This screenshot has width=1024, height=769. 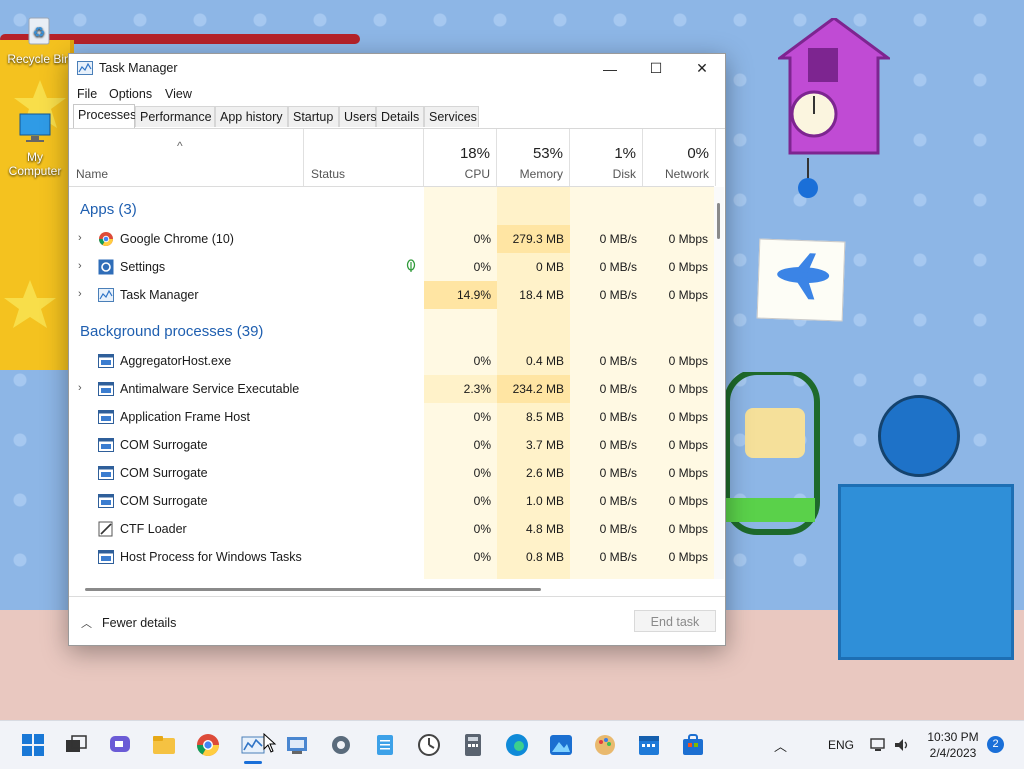 I want to click on memory-value: 3.7 MB, so click(x=544, y=445).